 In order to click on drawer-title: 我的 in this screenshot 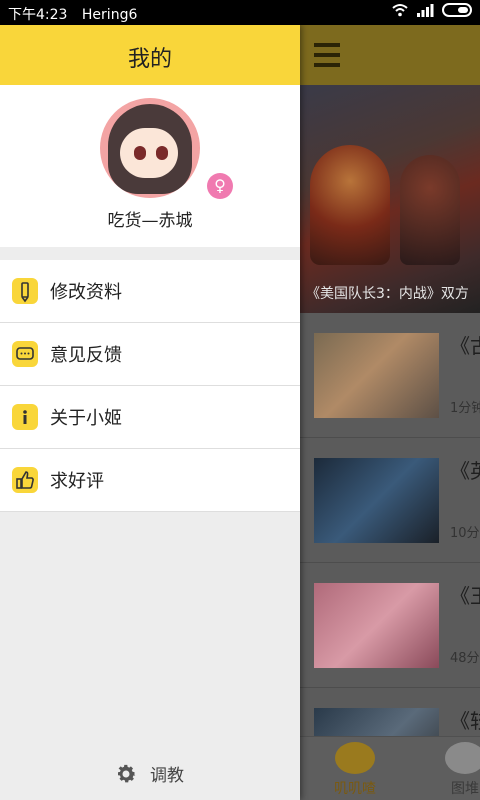, I will do `click(149, 59)`.